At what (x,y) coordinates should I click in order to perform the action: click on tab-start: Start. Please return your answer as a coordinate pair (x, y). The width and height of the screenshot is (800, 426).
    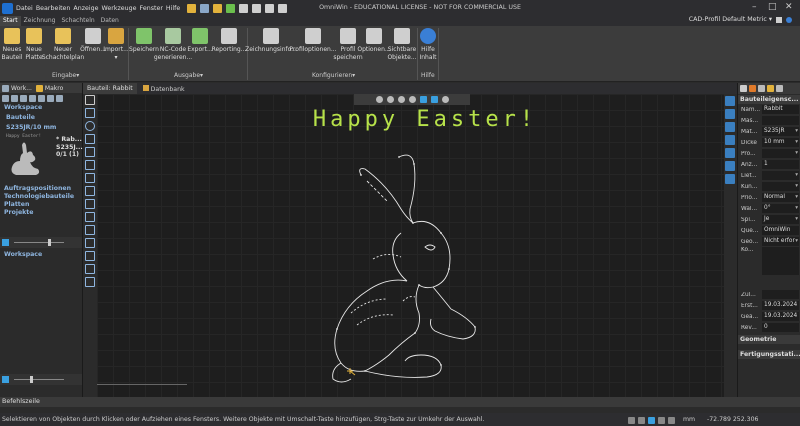
    Looking at the image, I should click on (10, 21).